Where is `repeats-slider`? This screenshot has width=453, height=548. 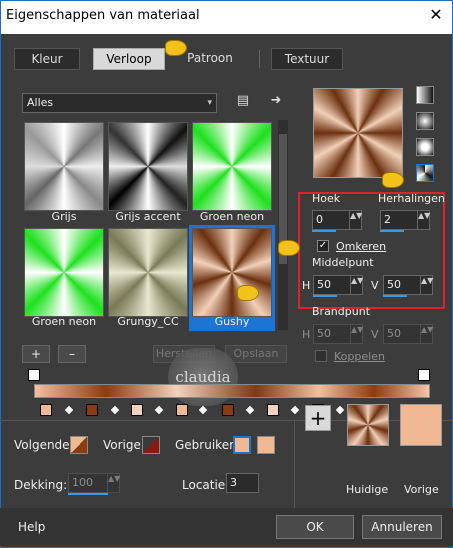 repeats-slider is located at coordinates (392, 231).